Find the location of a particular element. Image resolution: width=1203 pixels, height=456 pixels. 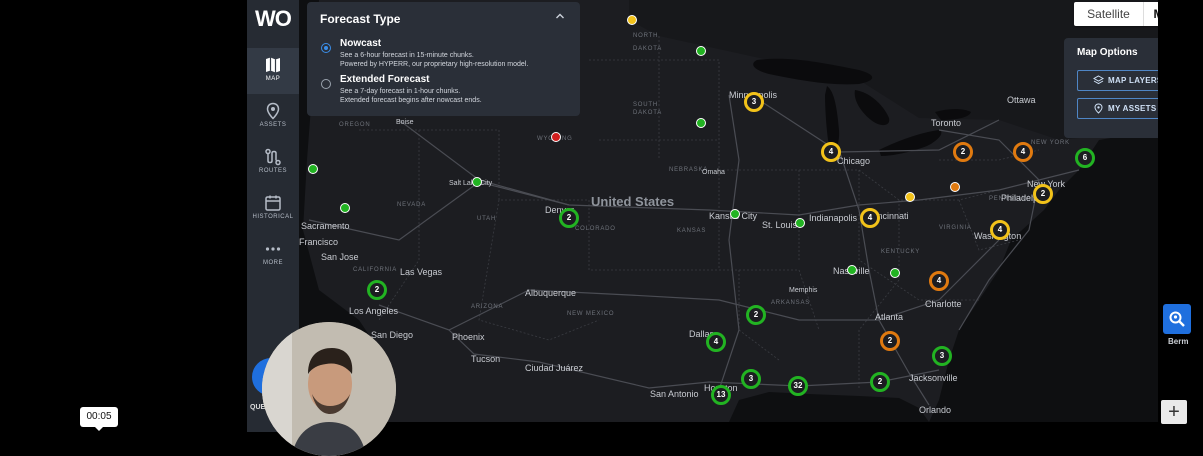

map-icon is located at coordinates (273, 65).